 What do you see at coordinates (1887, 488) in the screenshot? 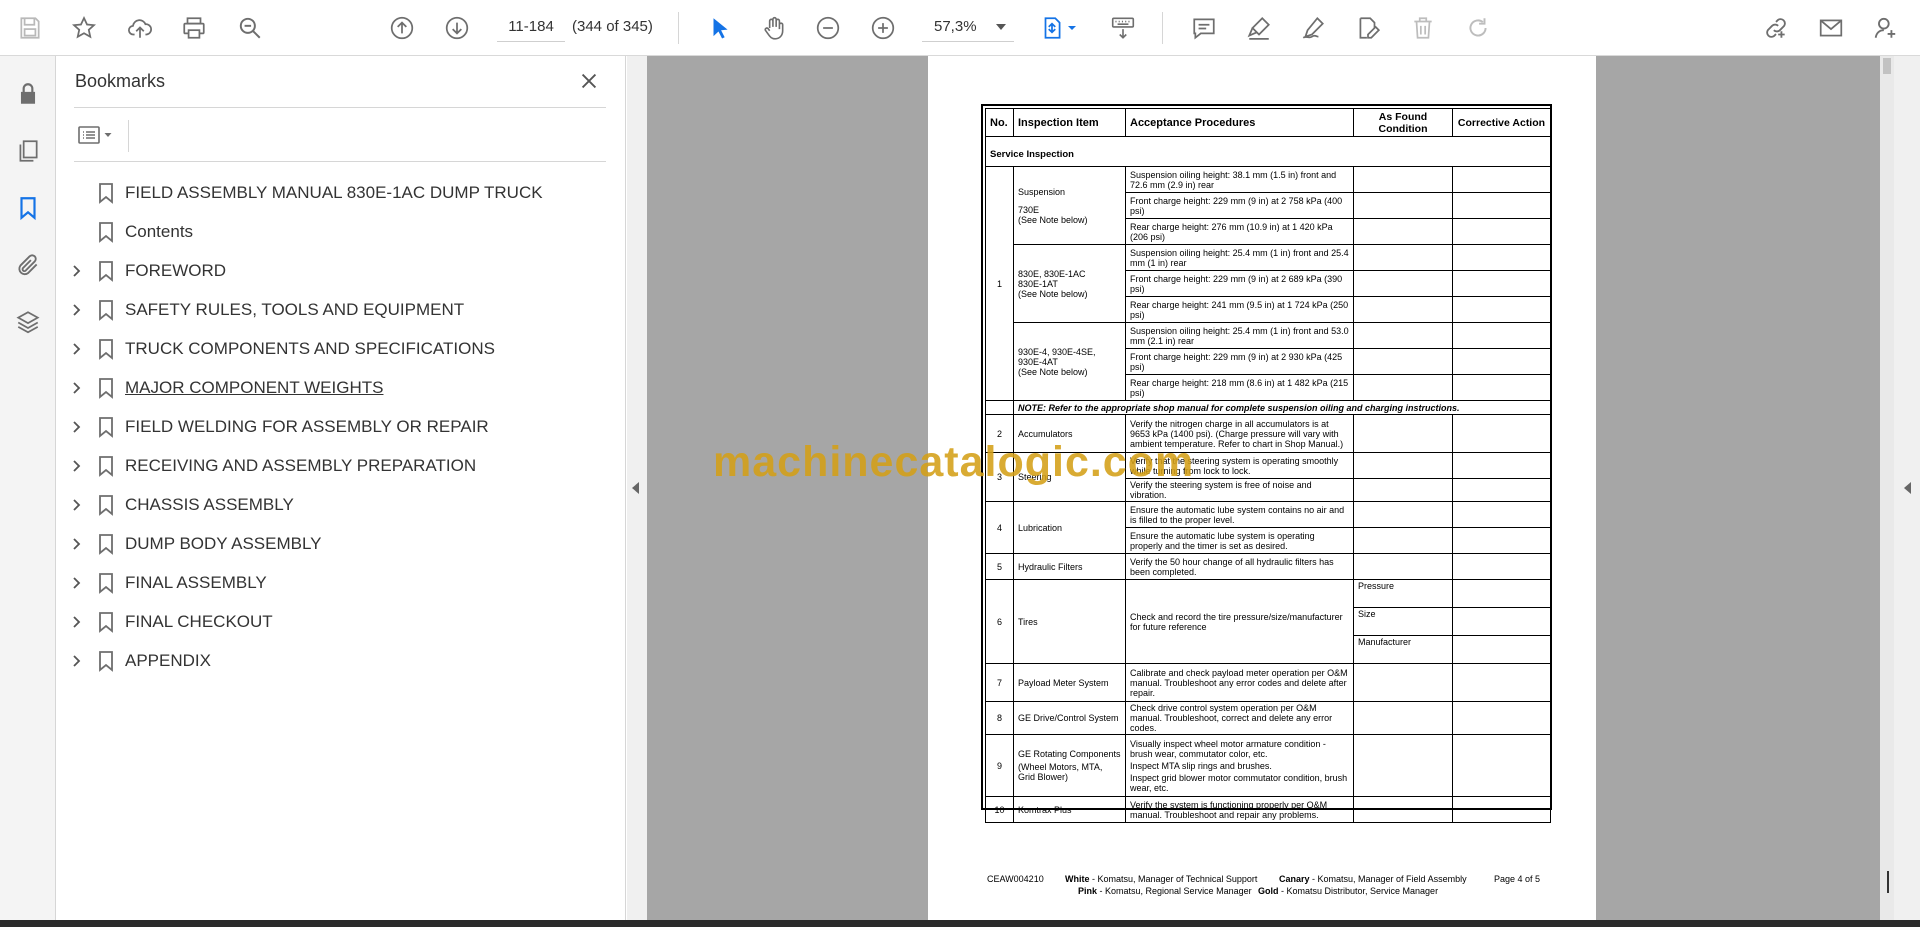
I see `vertical-scrollbar` at bounding box center [1887, 488].